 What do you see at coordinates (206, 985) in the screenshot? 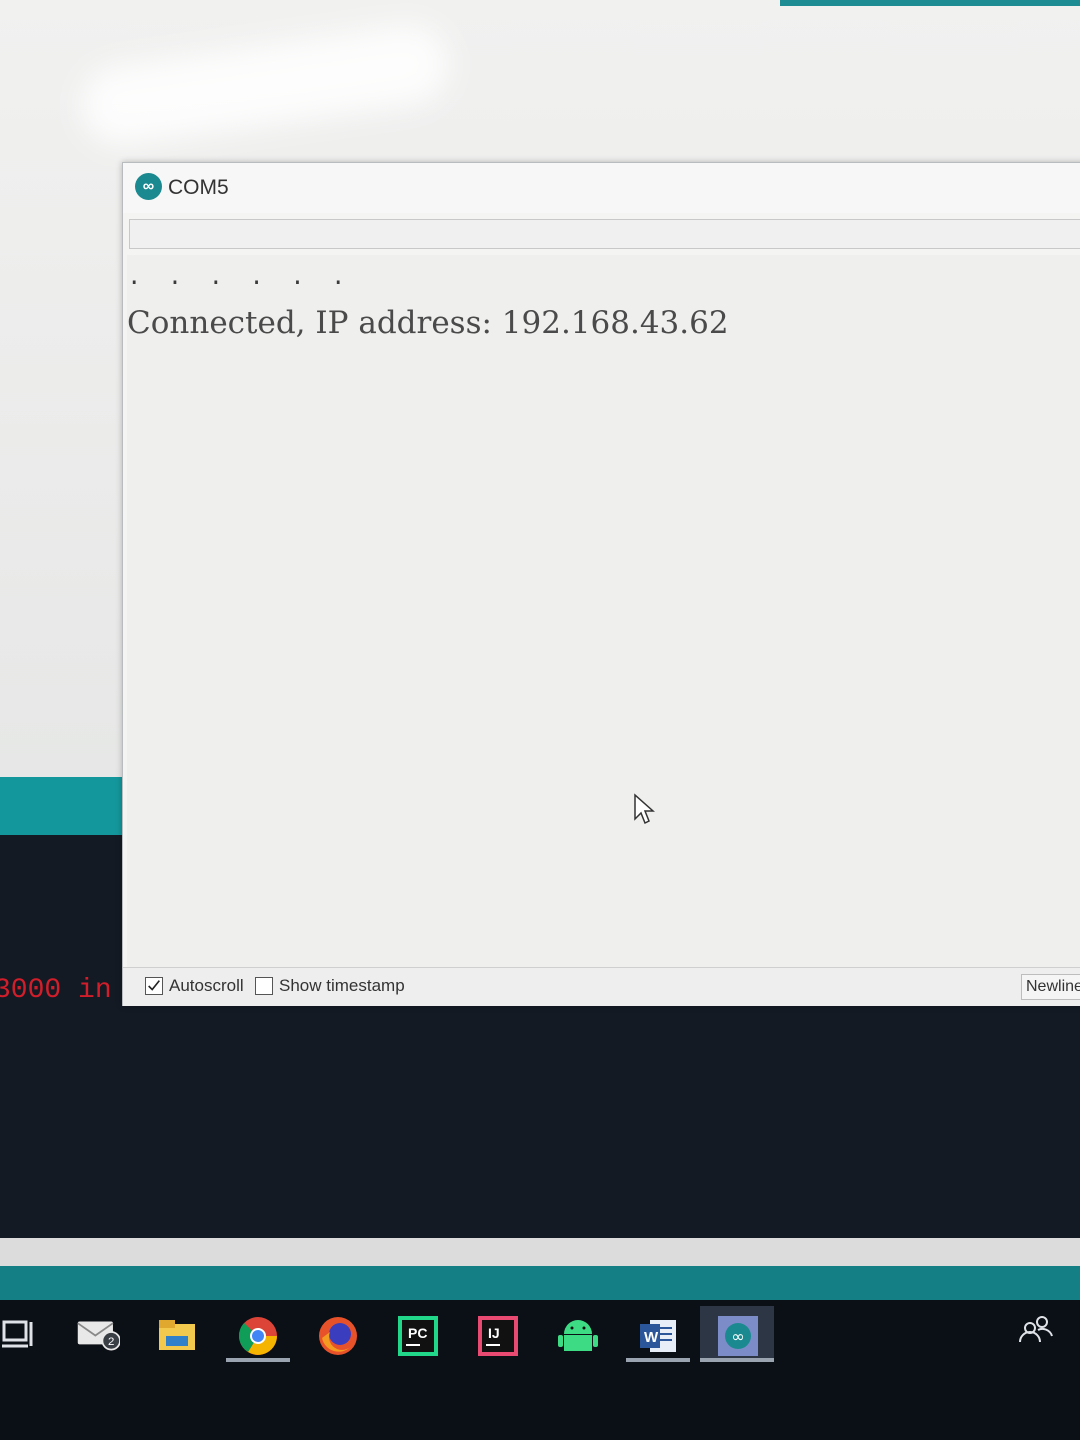
I see `autoscroll-label: Autoscroll` at bounding box center [206, 985].